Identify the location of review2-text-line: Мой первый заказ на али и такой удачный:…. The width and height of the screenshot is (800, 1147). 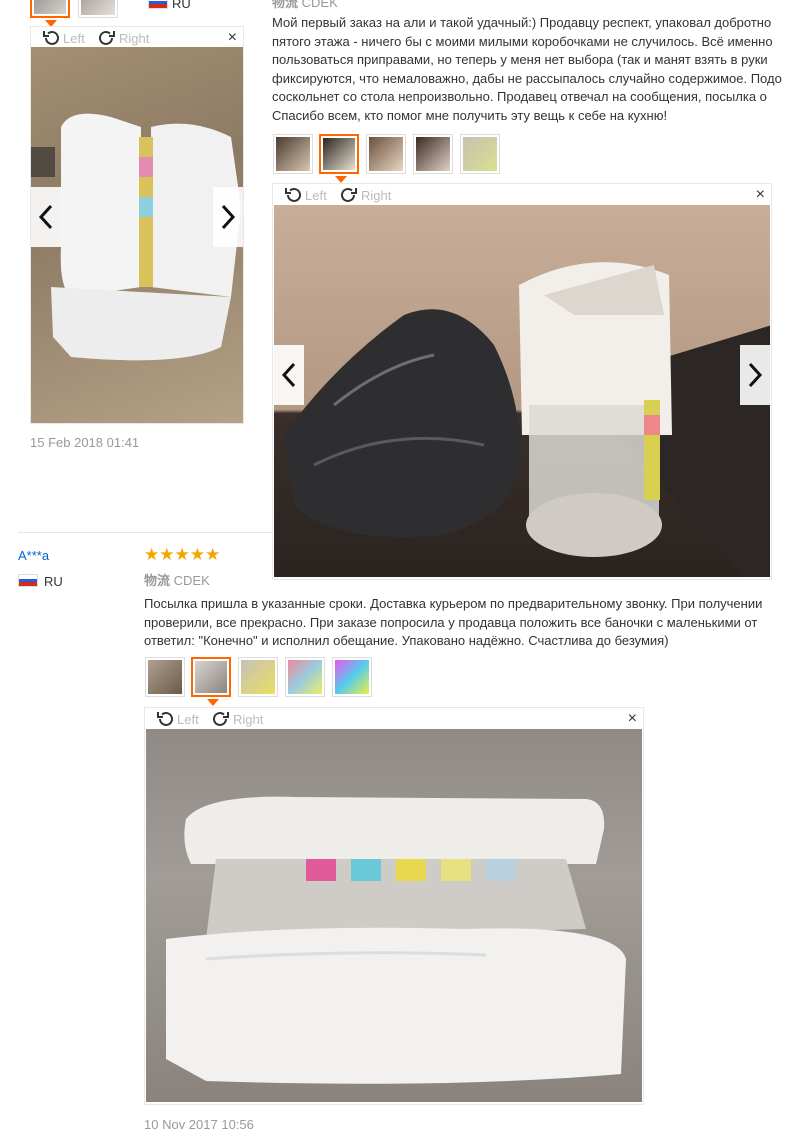
(522, 22).